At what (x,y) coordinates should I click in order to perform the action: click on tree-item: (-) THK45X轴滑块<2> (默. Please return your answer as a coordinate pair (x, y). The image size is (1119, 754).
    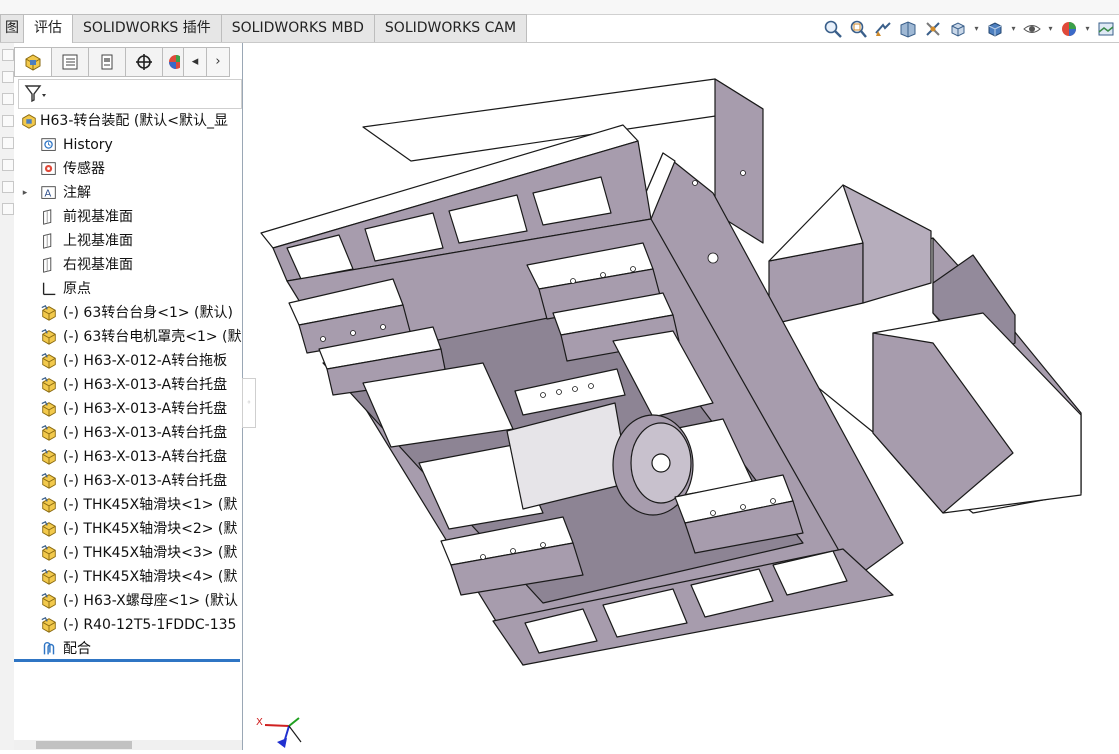
    Looking at the image, I should click on (128, 529).